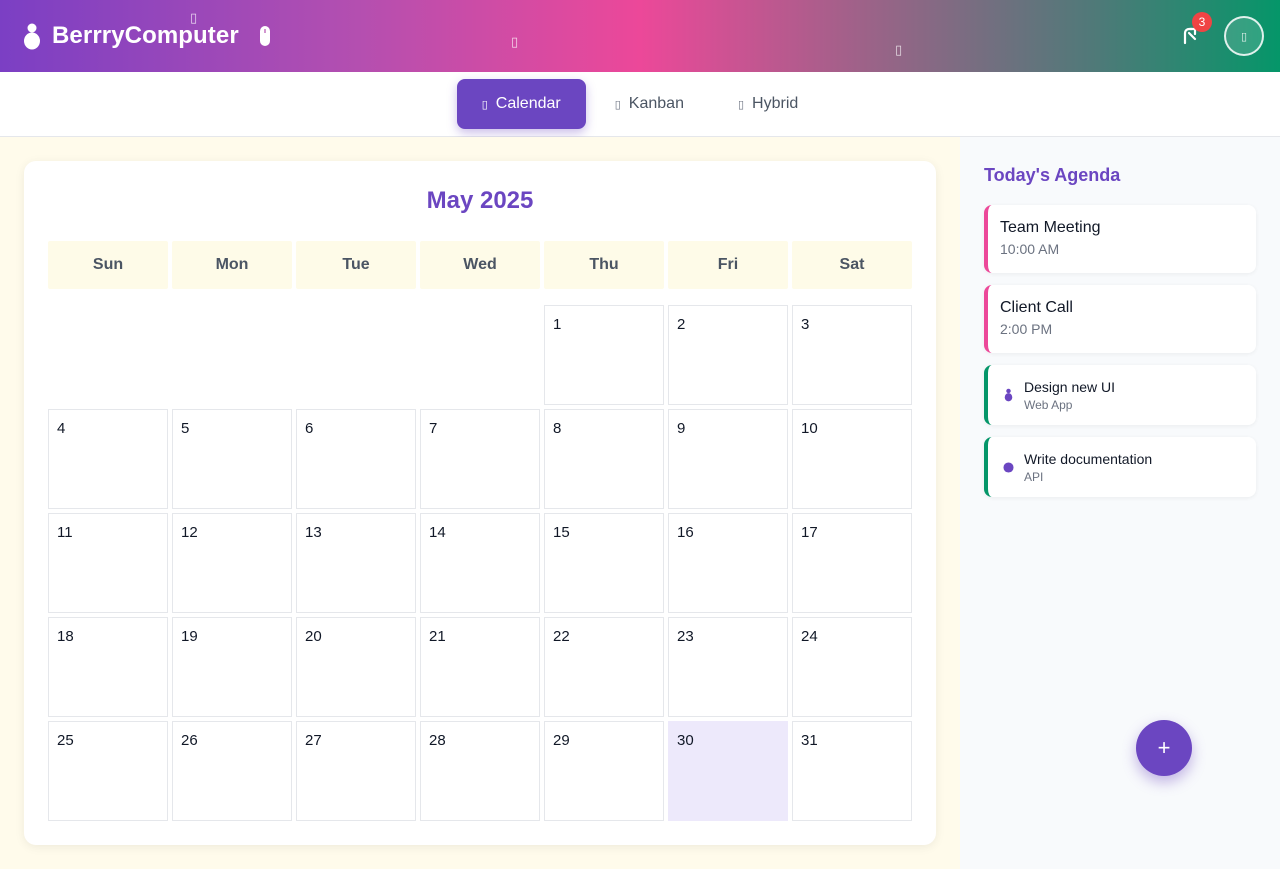 This screenshot has height=869, width=1280. I want to click on calendar-day: 20, so click(356, 667).